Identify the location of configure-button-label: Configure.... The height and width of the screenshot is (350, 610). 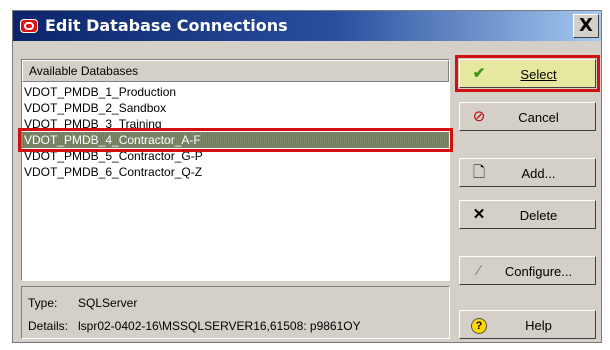
(538, 271).